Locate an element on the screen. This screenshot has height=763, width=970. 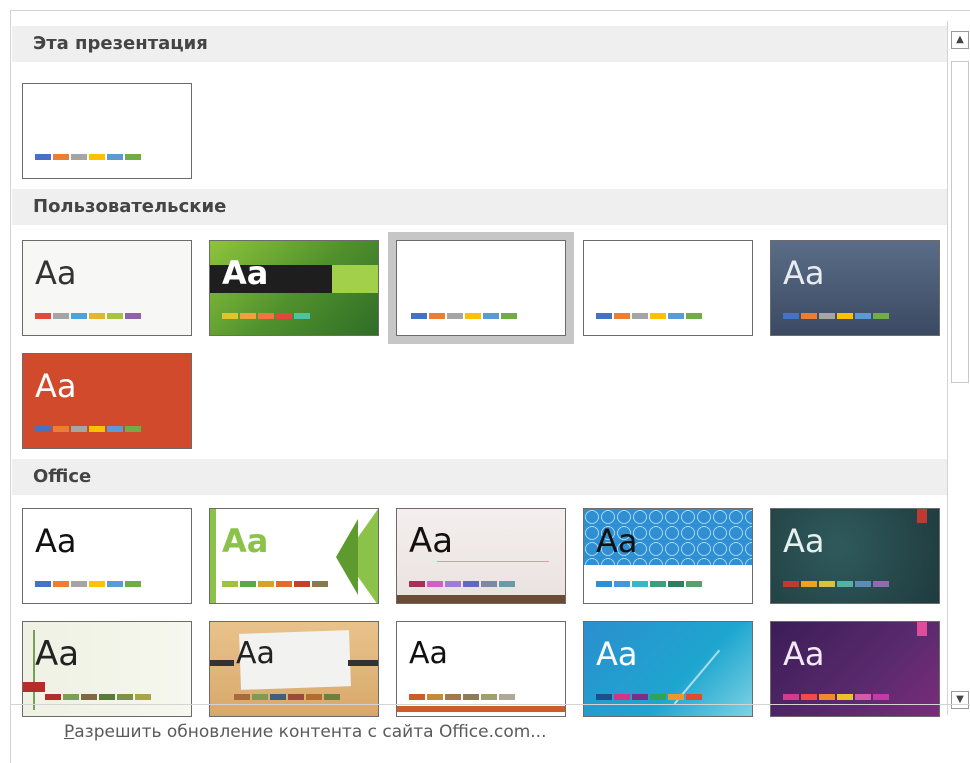
scroll-thumb is located at coordinates (960, 222).